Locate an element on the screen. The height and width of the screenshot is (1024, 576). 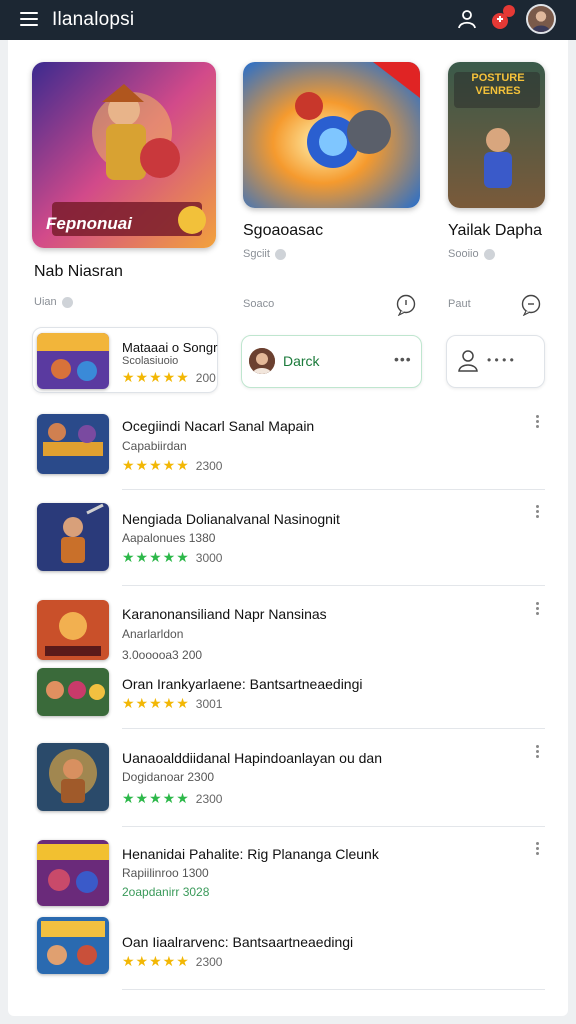
game-title: Nengiada Dolianalvanal Nasinognit is located at coordinates (231, 519).